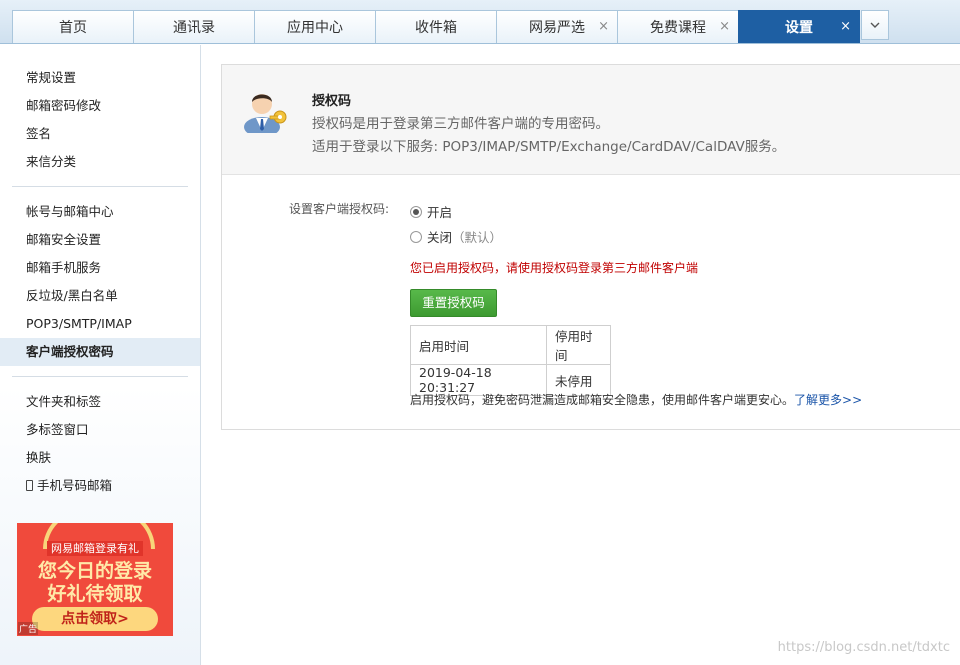  Describe the element at coordinates (863, 647) in the screenshot. I see `watermark: https://blog.csdn.net/tdxtc` at that location.